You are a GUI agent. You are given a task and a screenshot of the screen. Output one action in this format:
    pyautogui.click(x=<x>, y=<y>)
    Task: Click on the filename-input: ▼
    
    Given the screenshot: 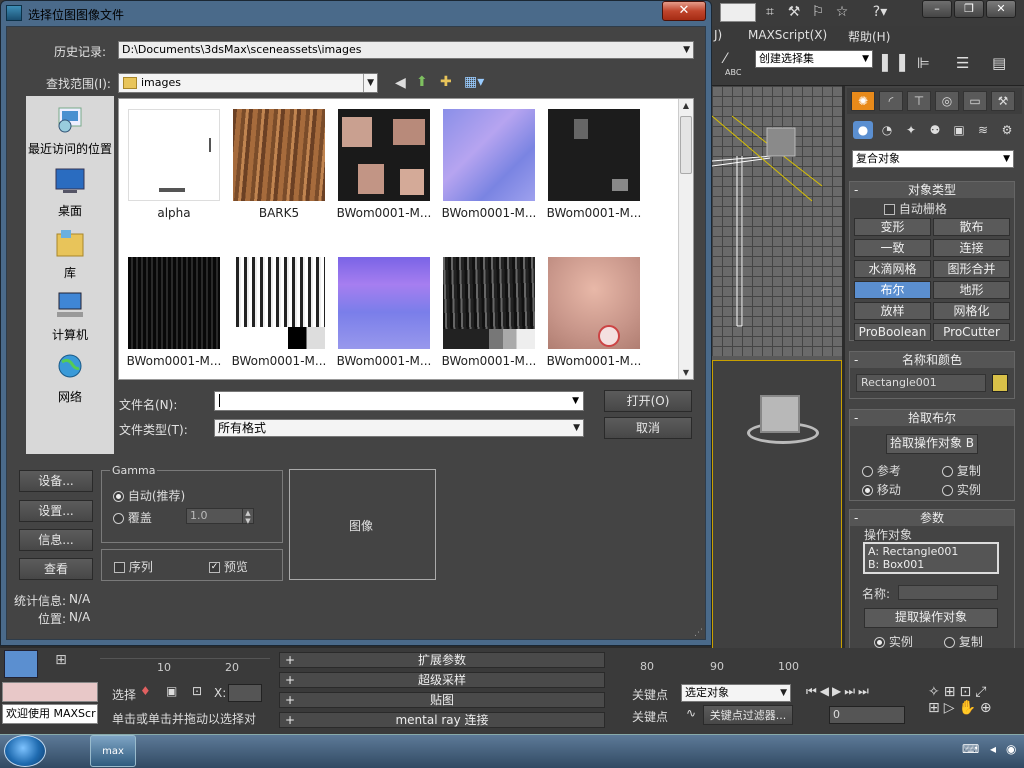 What is the action you would take?
    pyautogui.click(x=399, y=401)
    